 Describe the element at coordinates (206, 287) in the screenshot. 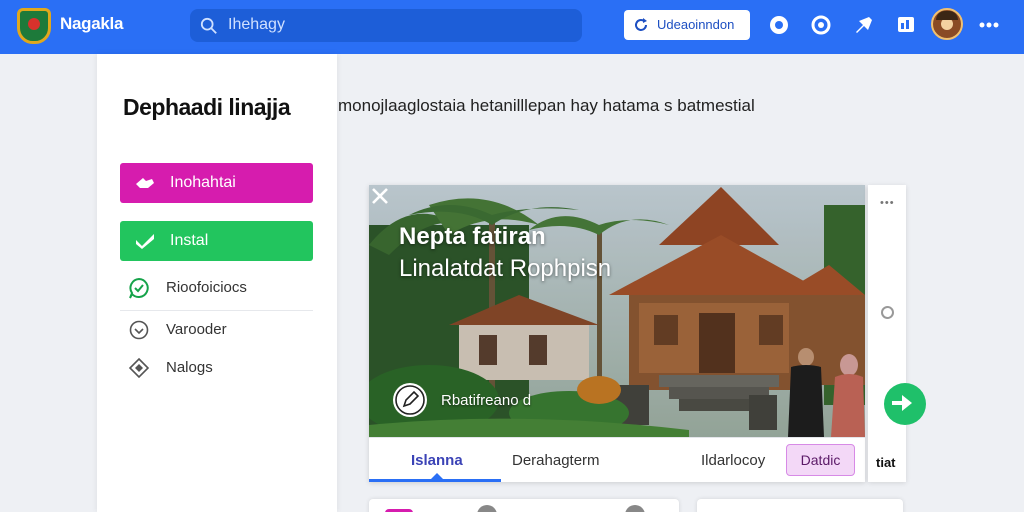

I see `sidebar-item-label: Rioofoiciocs` at that location.